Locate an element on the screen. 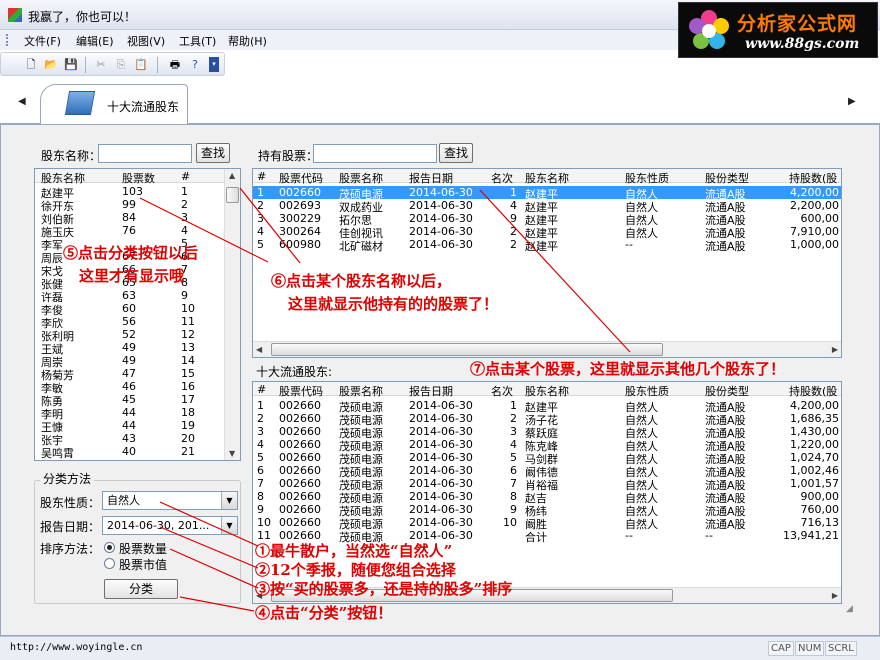 The image size is (880, 660). table-row: 6 002660 茂硕电源 2014-06-30 6 阚伟德 自然人 流通A股 1,002,46 is located at coordinates (547, 471).